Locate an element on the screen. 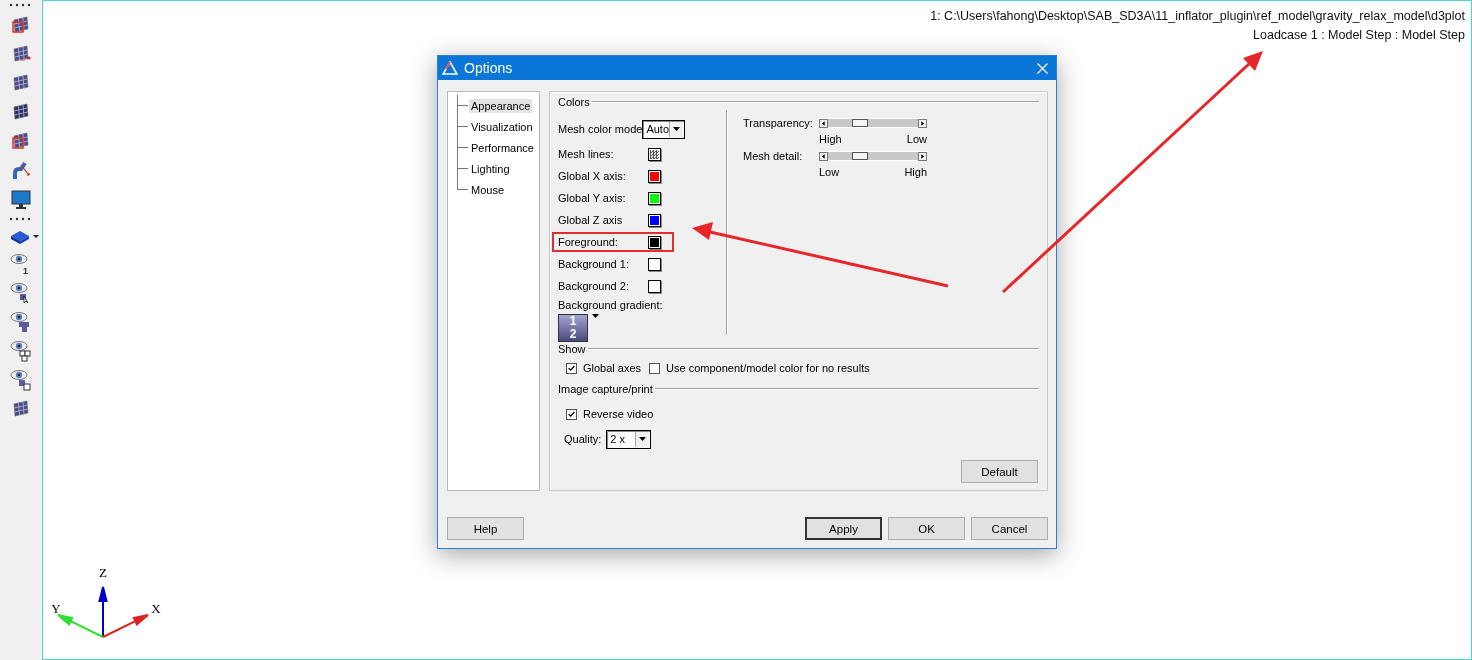 This screenshot has height=660, width=1472. color-label: Mesh lines: is located at coordinates (586, 154).